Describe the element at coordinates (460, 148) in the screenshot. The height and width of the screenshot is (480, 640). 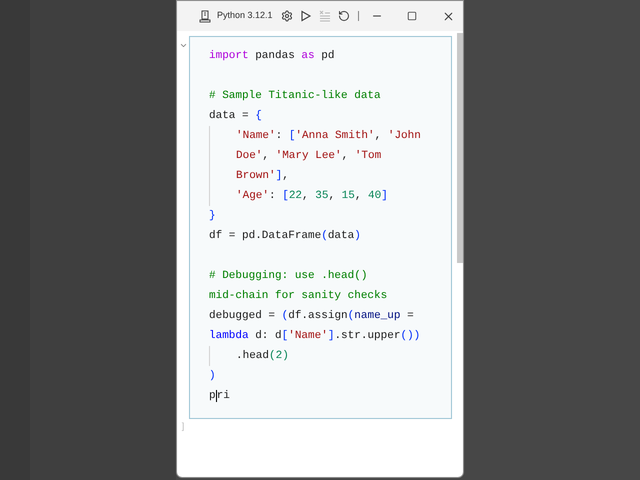
I see `scrollbar-thumb` at that location.